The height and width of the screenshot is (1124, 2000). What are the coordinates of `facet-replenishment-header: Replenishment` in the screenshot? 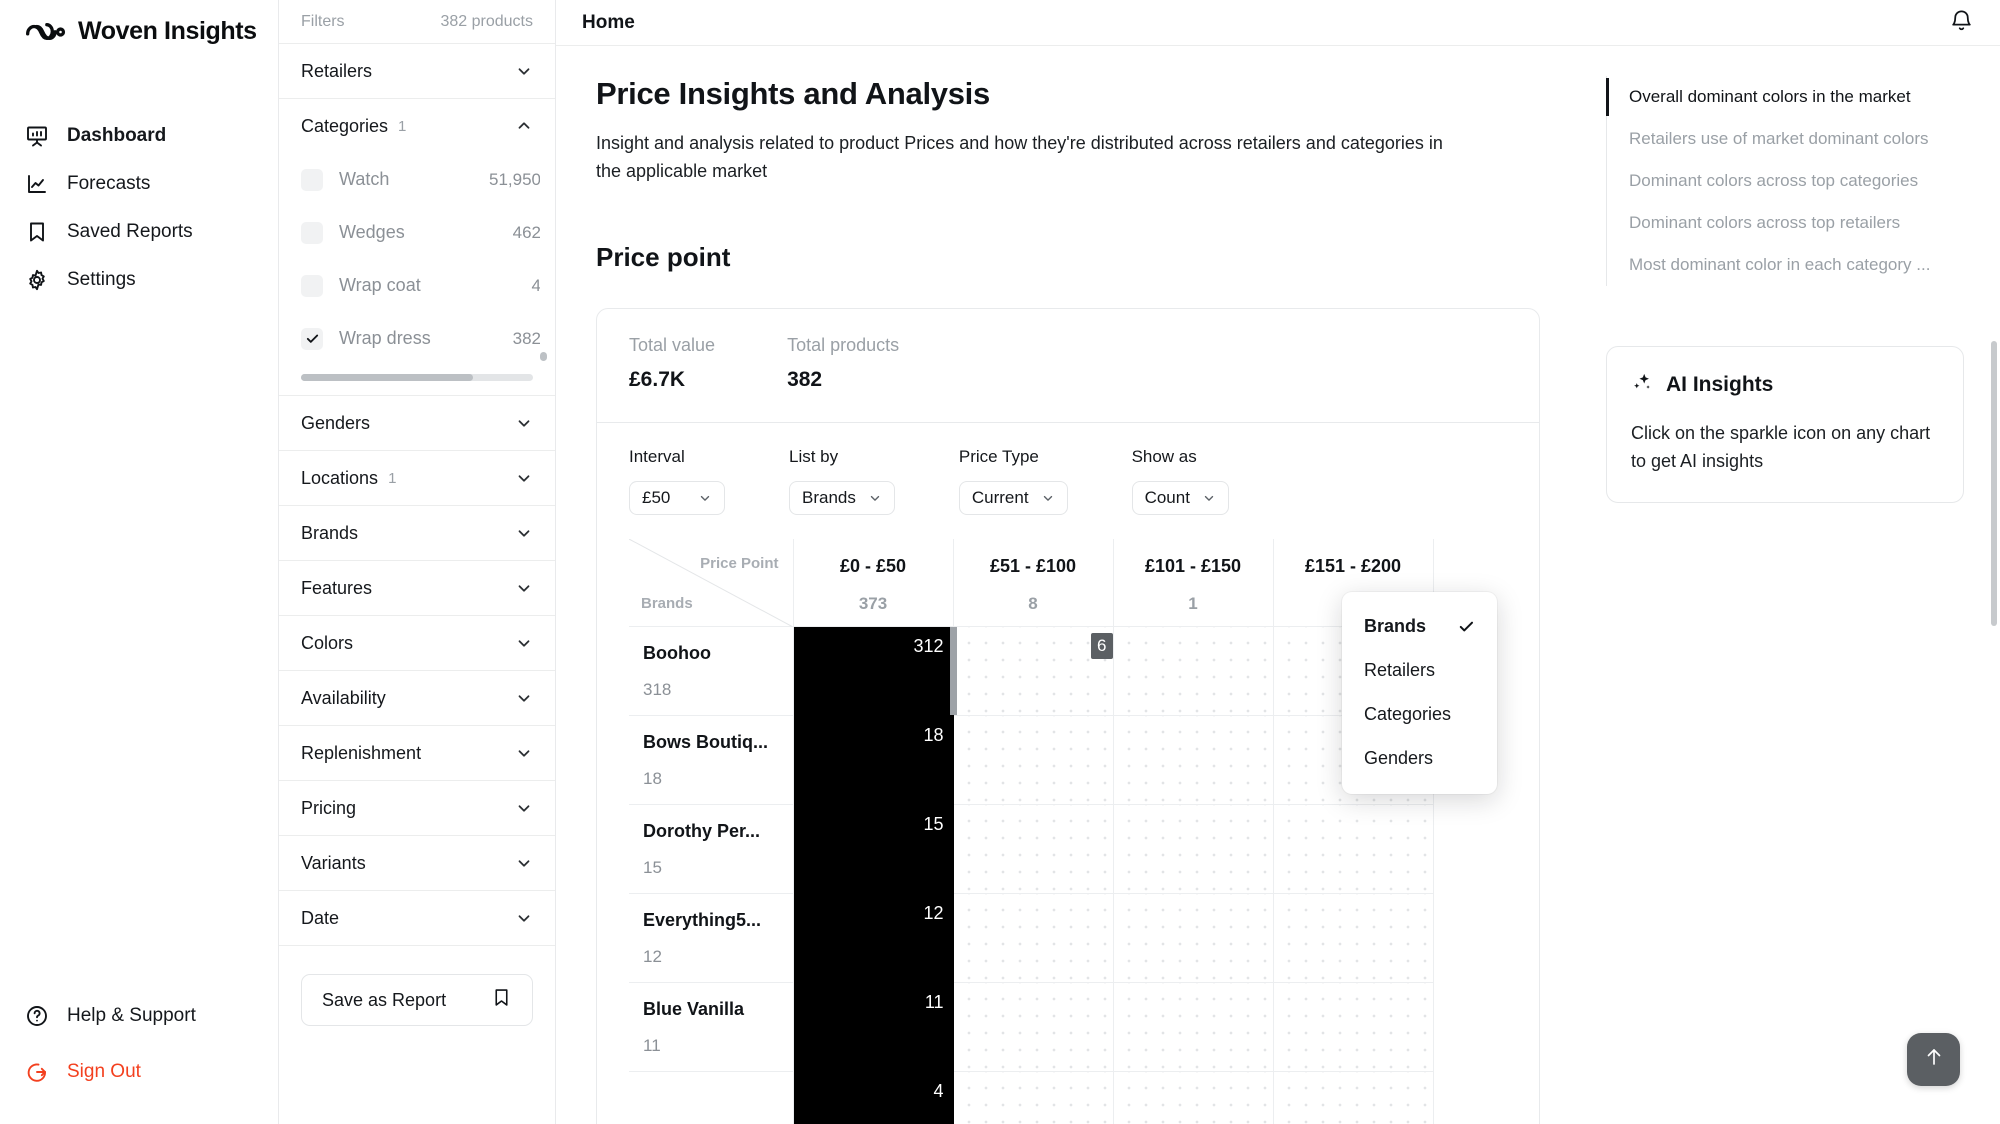 It's located at (417, 753).